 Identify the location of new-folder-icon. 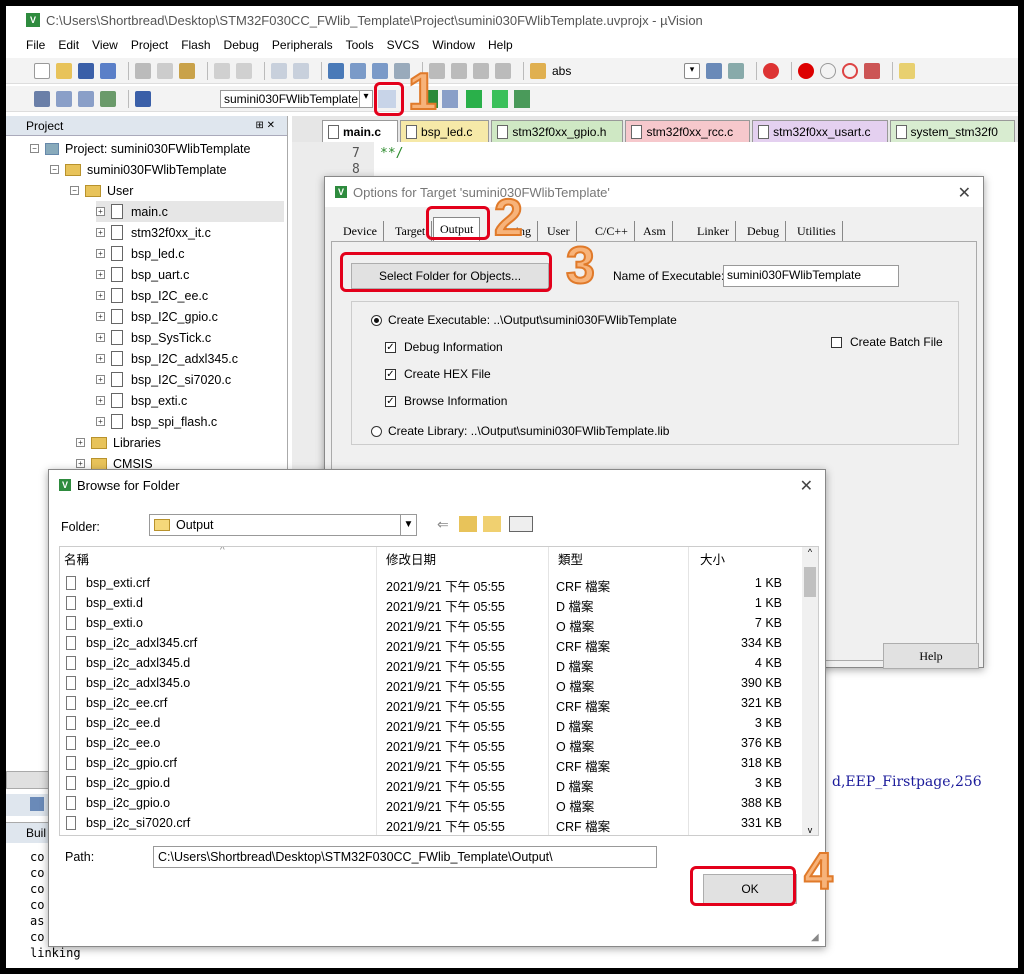
(492, 524).